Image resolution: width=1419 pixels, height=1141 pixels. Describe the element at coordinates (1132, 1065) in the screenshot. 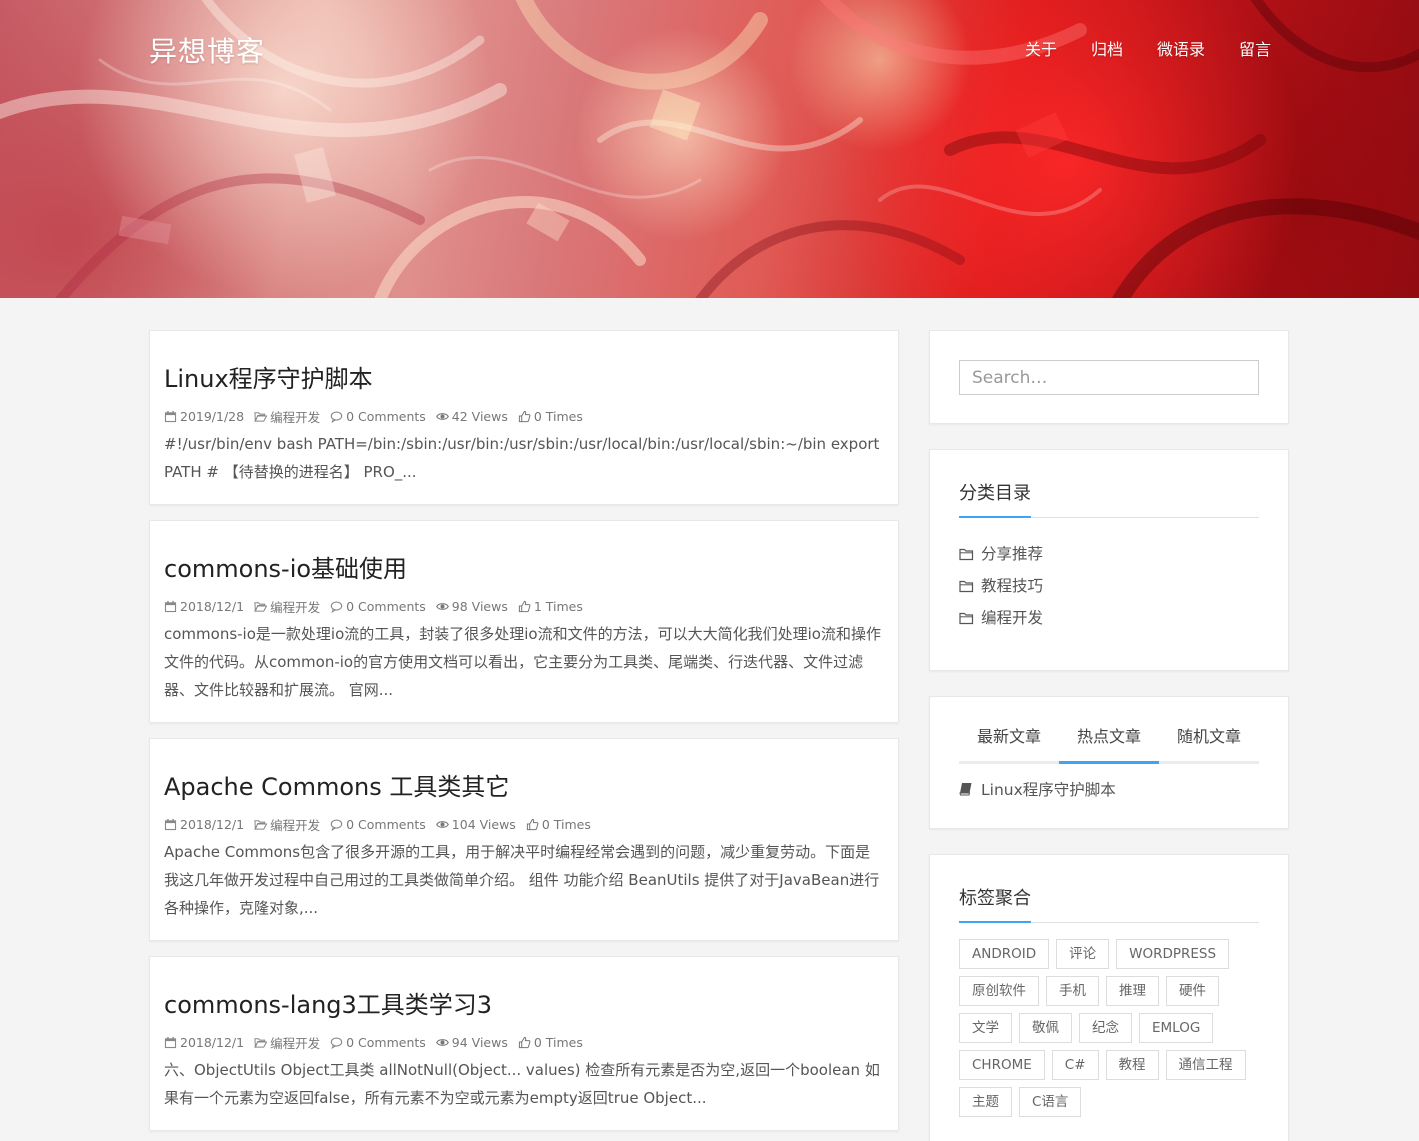

I see `tag-item: 教程` at that location.